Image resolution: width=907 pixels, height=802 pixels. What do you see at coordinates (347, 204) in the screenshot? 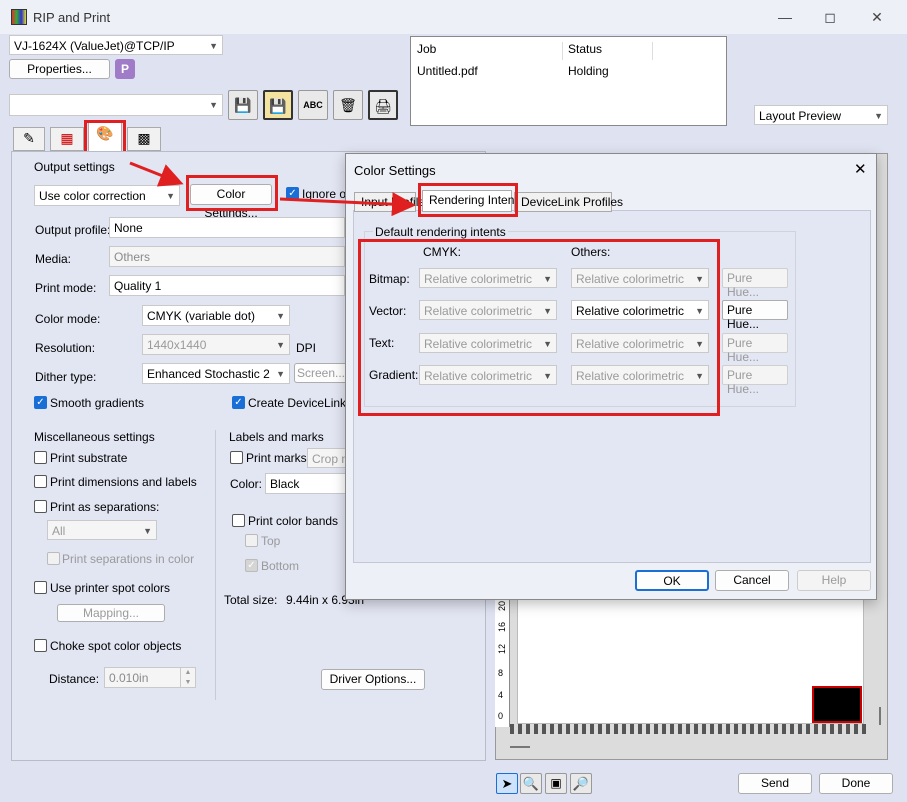
I see `arrow-button-to-dialog` at bounding box center [347, 204].